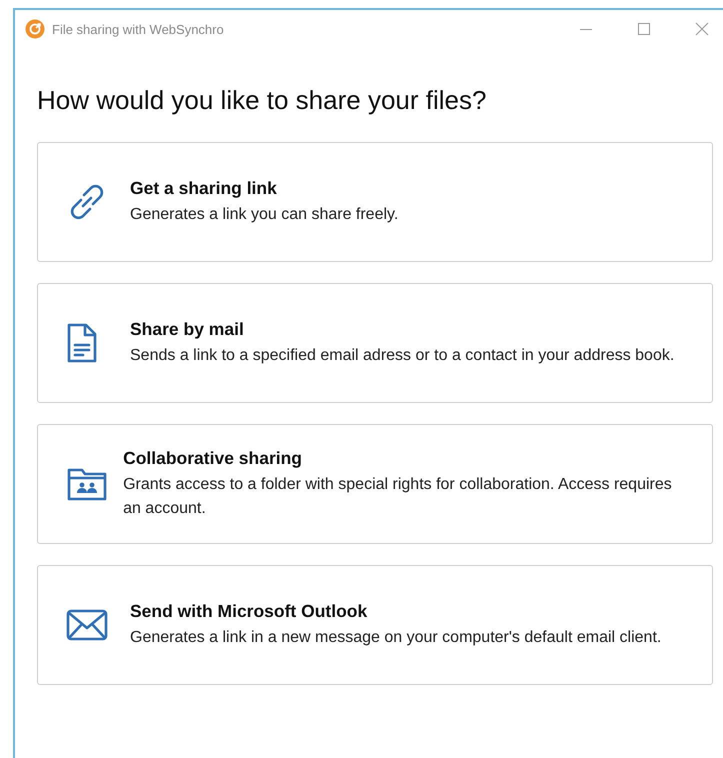 This screenshot has width=723, height=758. What do you see at coordinates (87, 484) in the screenshot?
I see `shared-folder-icon` at bounding box center [87, 484].